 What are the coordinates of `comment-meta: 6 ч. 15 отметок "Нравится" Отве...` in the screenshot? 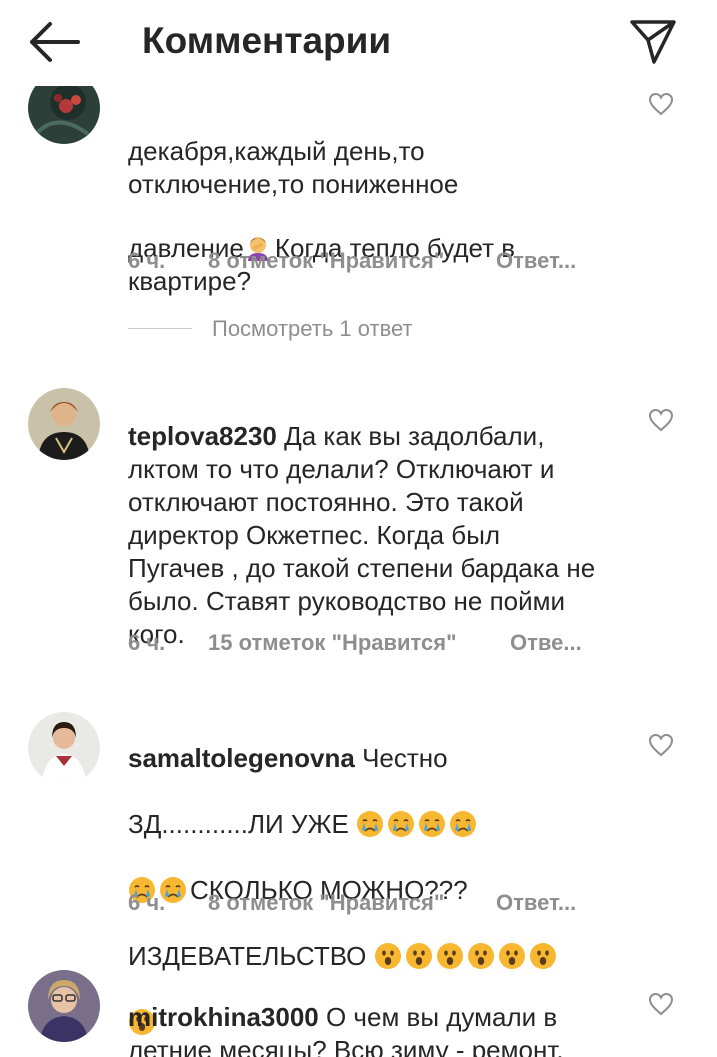 It's located at (355, 643).